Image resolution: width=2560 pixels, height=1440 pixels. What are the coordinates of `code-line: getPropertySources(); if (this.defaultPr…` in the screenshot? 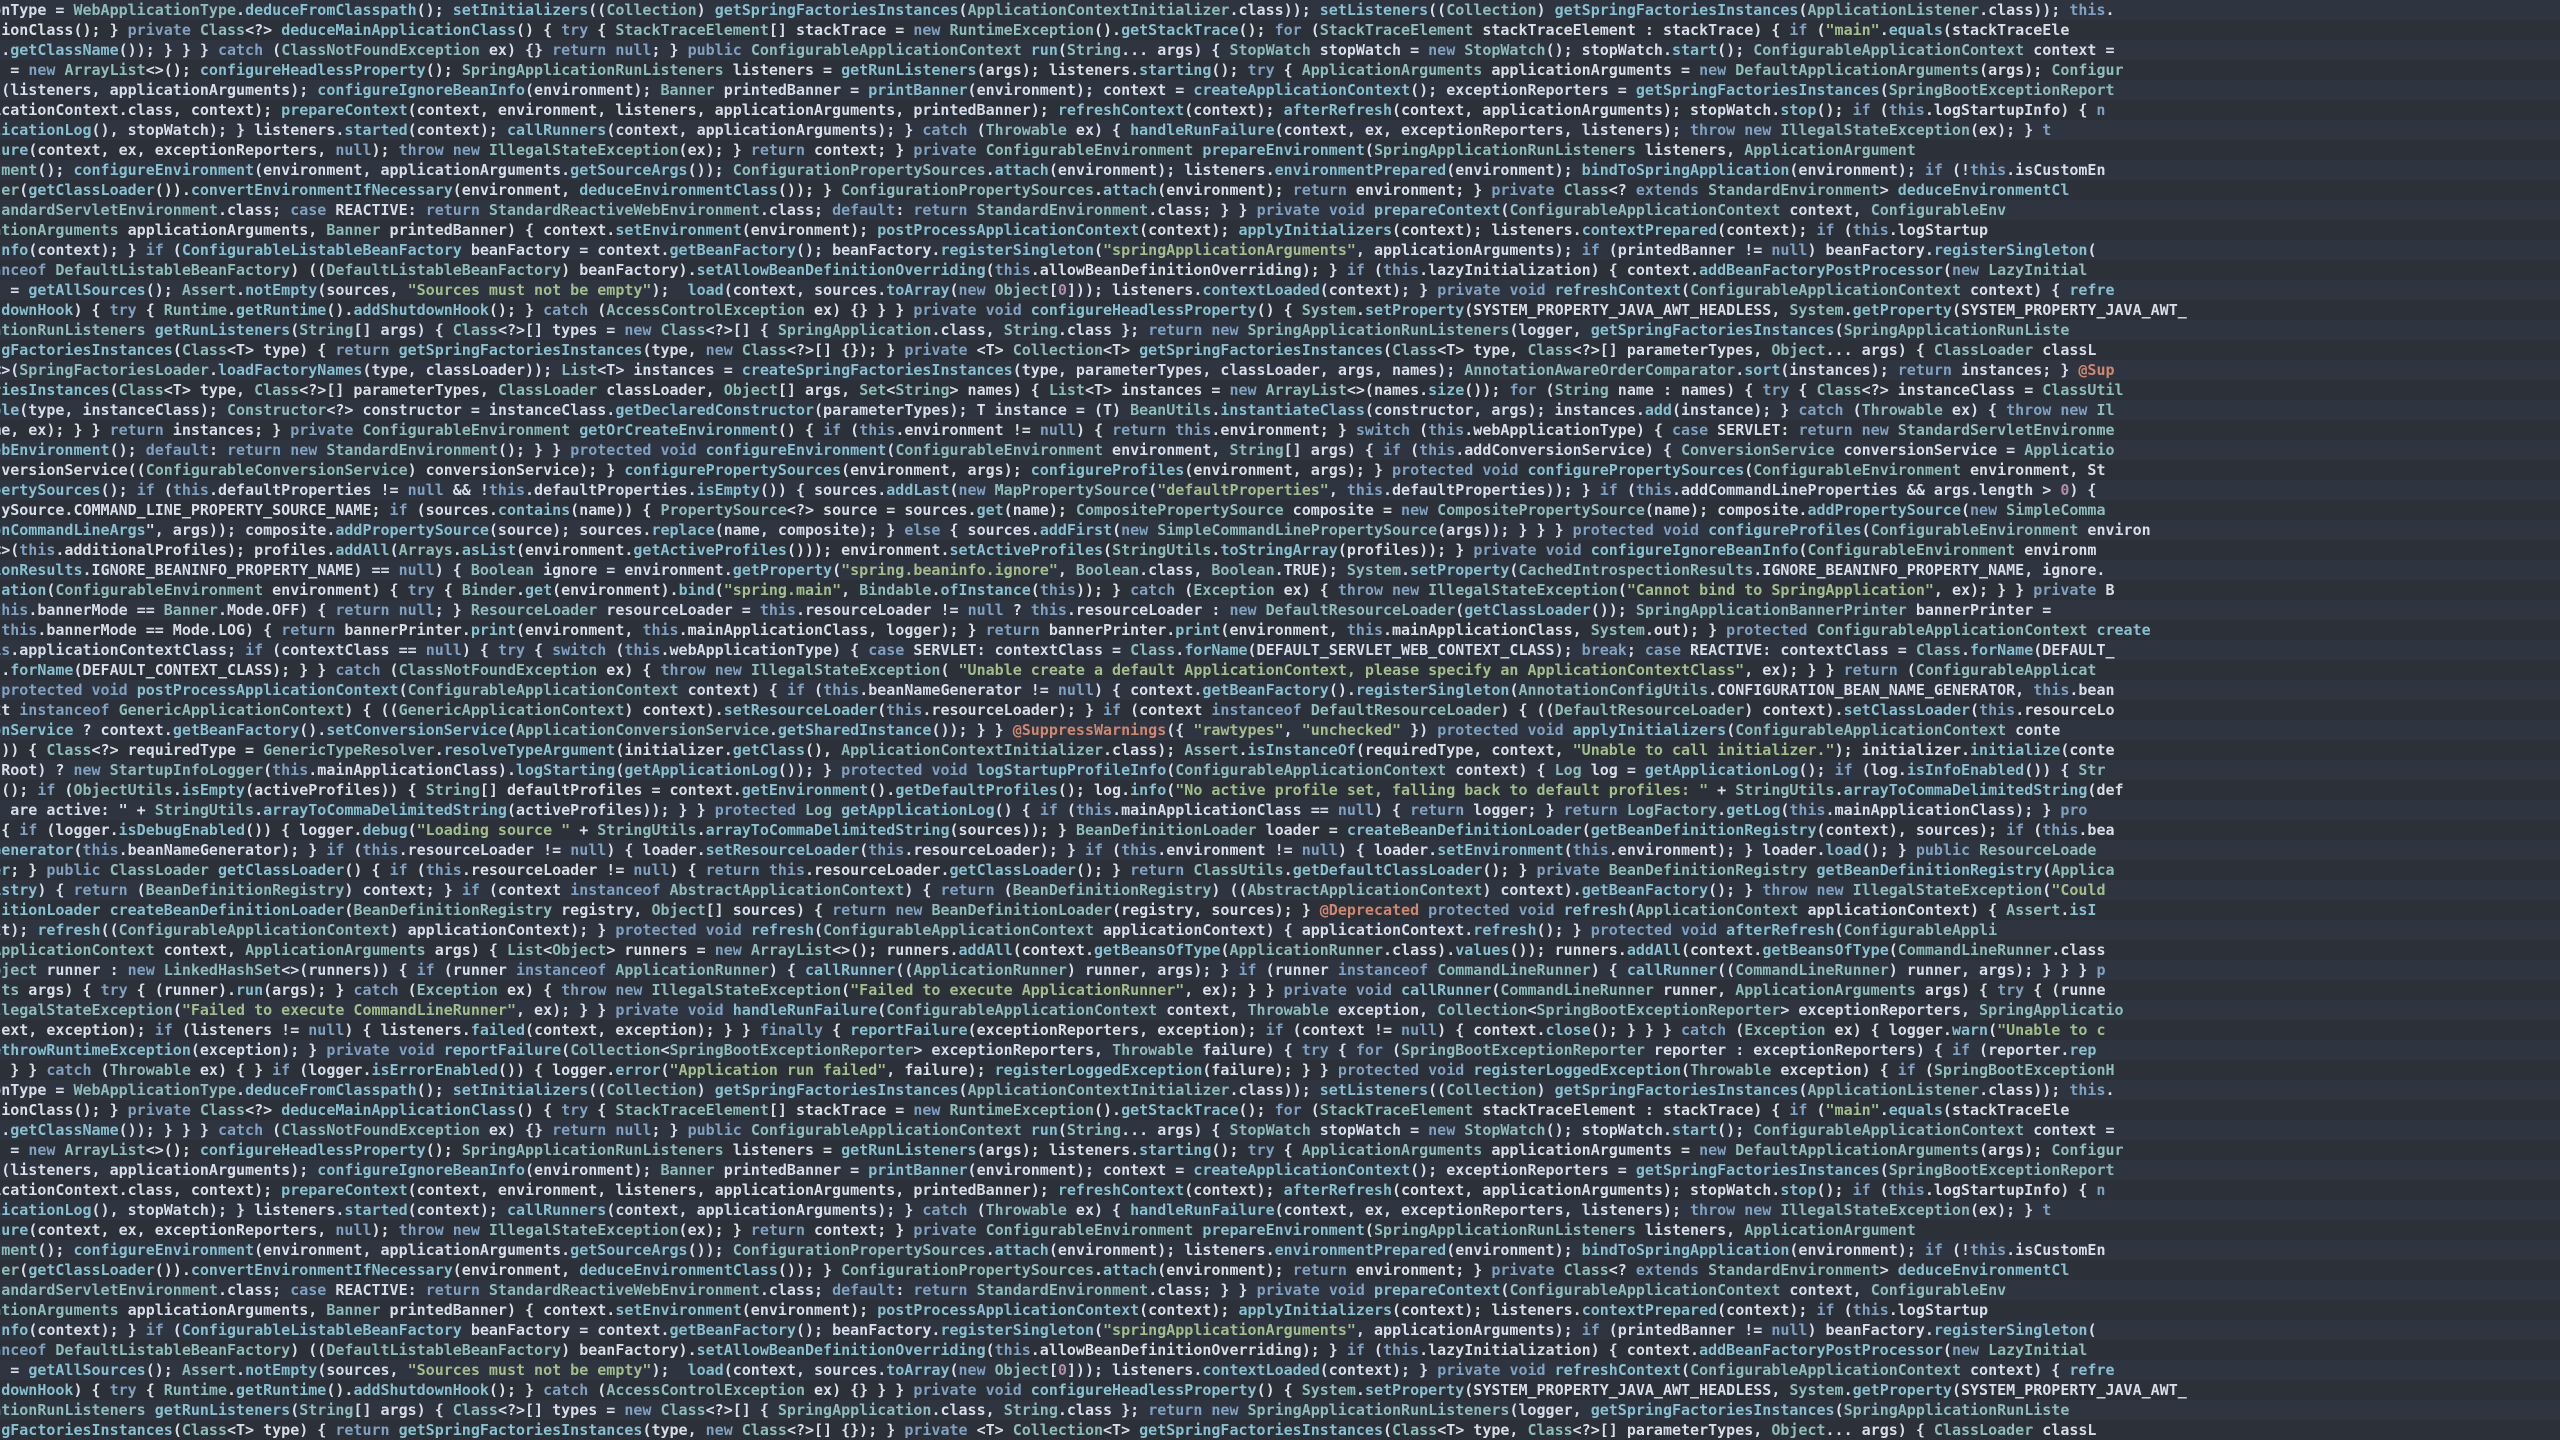 It's located at (1280, 490).